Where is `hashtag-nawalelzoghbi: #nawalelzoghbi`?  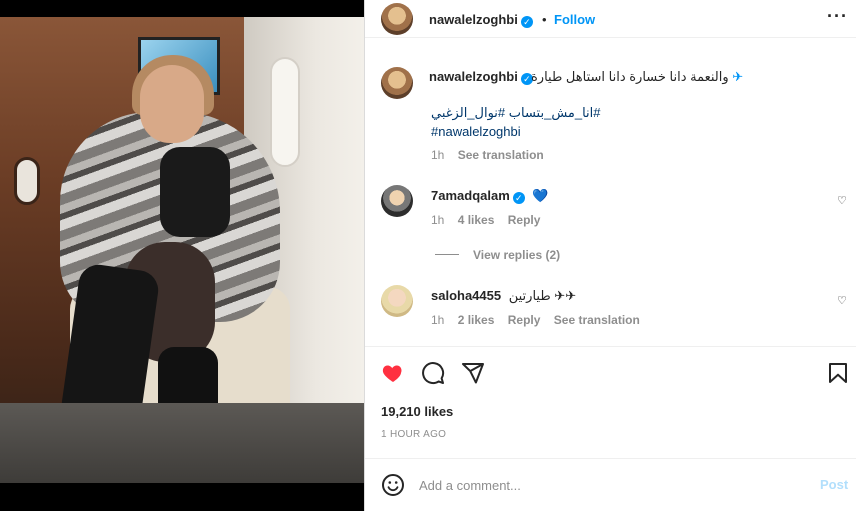 hashtag-nawalelzoghbi: #nawalelzoghbi is located at coordinates (476, 131).